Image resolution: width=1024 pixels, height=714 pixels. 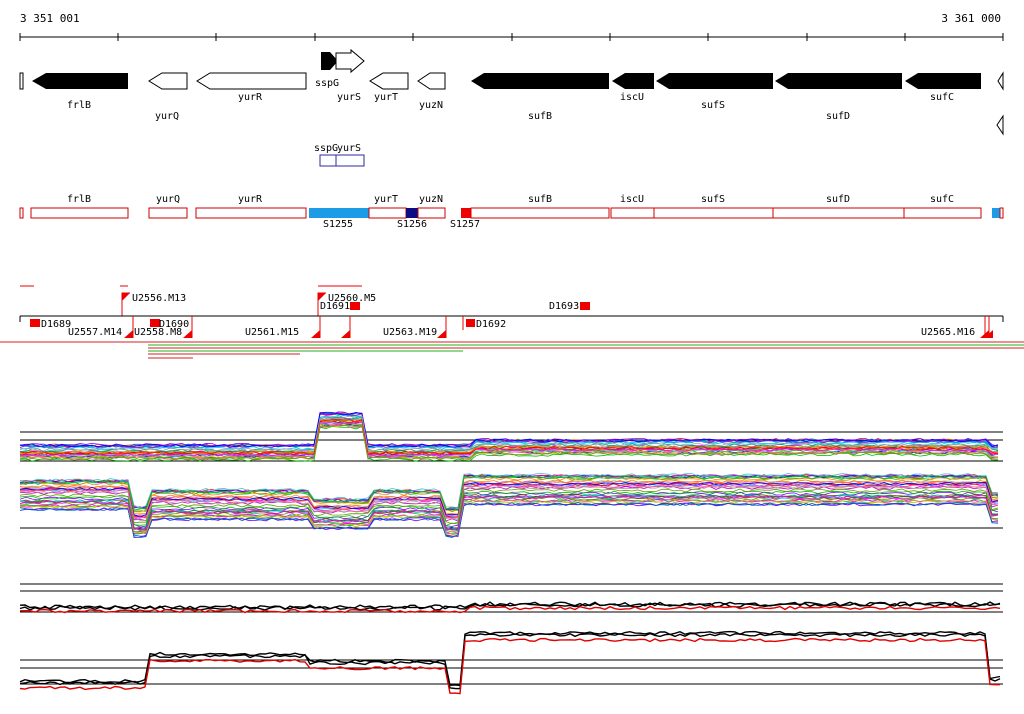 I want to click on gene-arrow-sufD, so click(x=838, y=81).